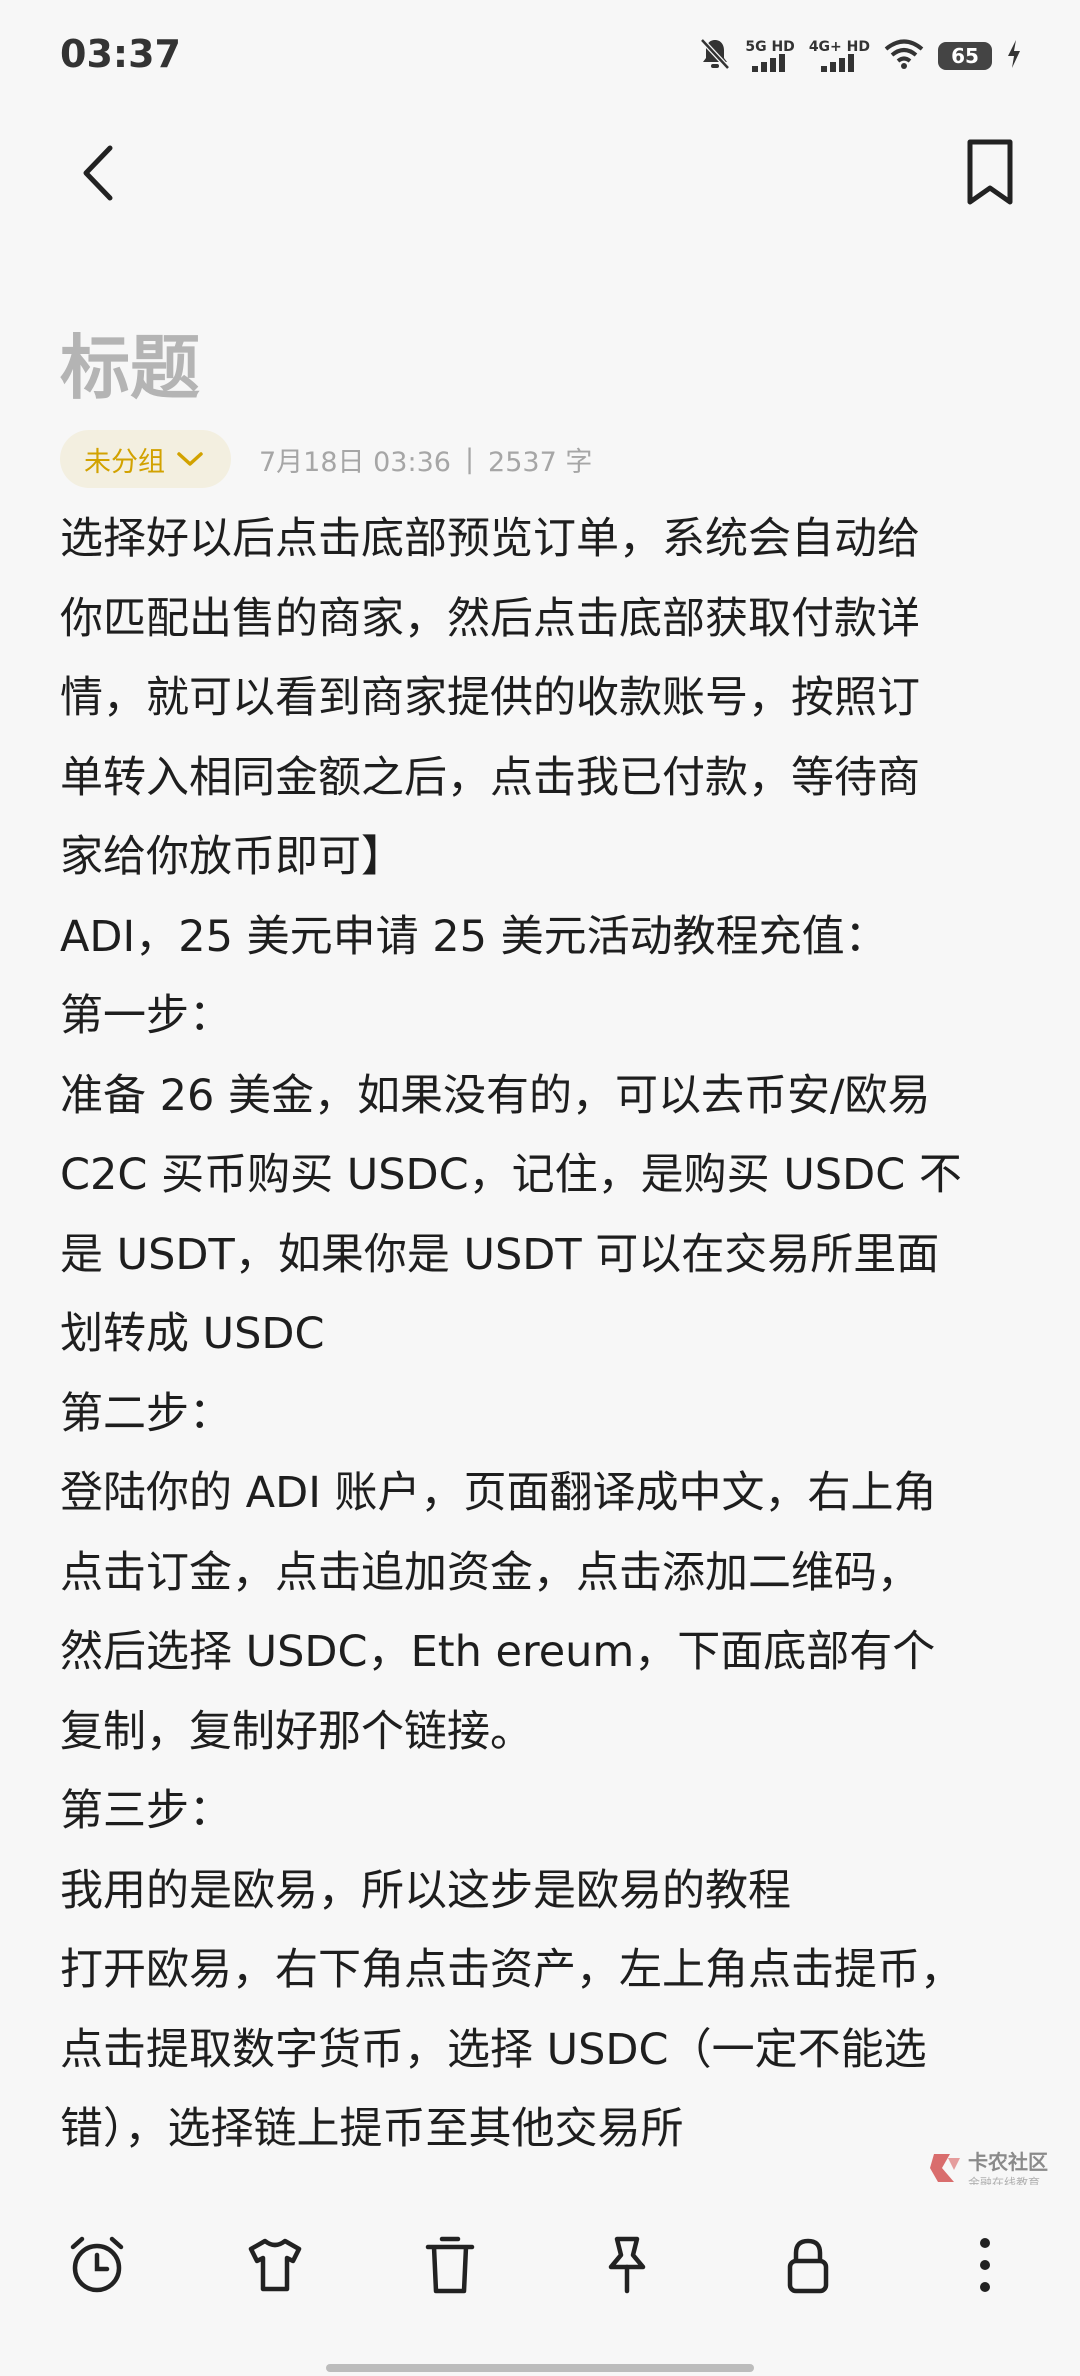 This screenshot has width=1080, height=2376. What do you see at coordinates (904, 56) in the screenshot?
I see `wifi-icon` at bounding box center [904, 56].